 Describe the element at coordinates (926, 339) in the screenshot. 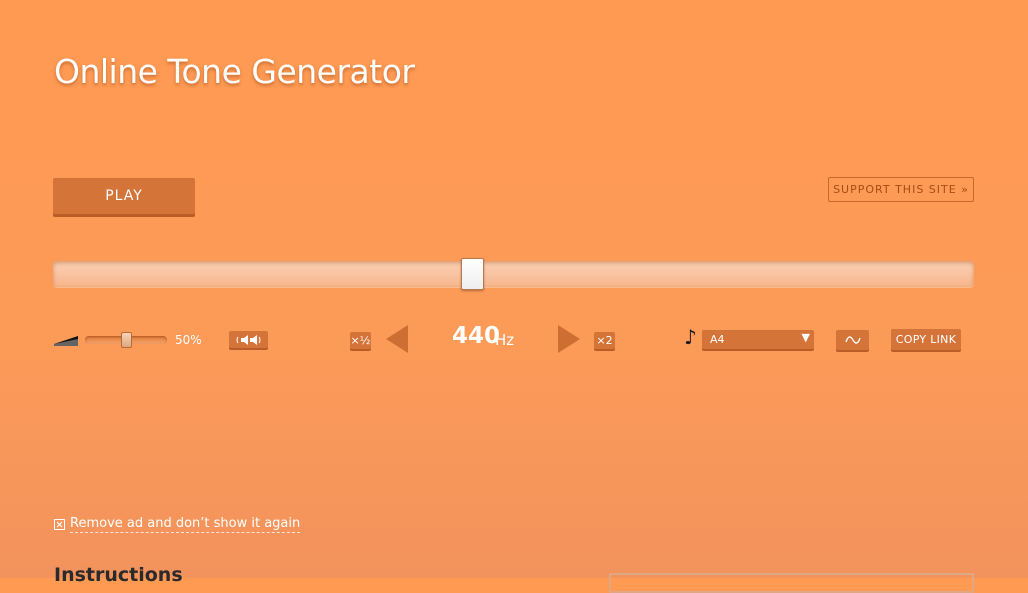

I see `copy-link-button: COPY LINK` at that location.